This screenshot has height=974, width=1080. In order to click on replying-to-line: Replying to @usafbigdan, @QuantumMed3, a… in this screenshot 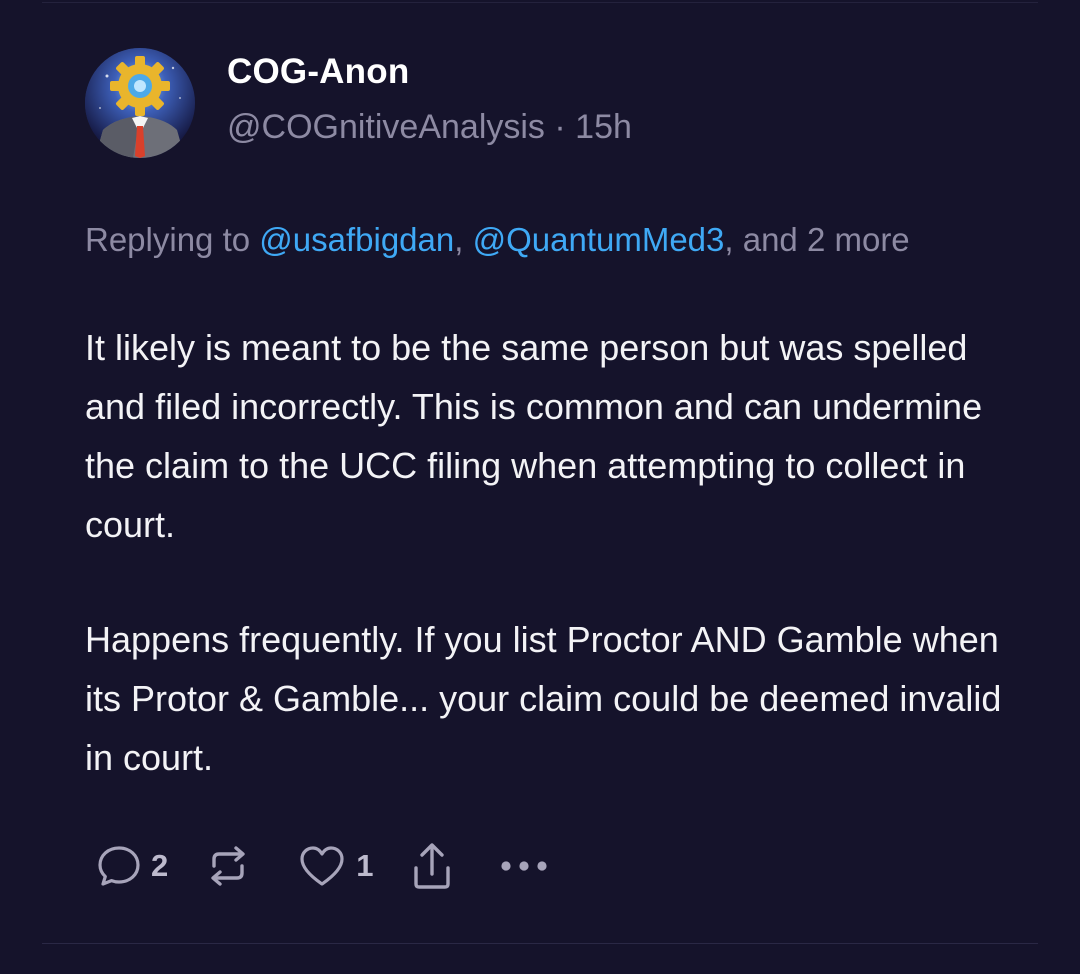, I will do `click(545, 240)`.